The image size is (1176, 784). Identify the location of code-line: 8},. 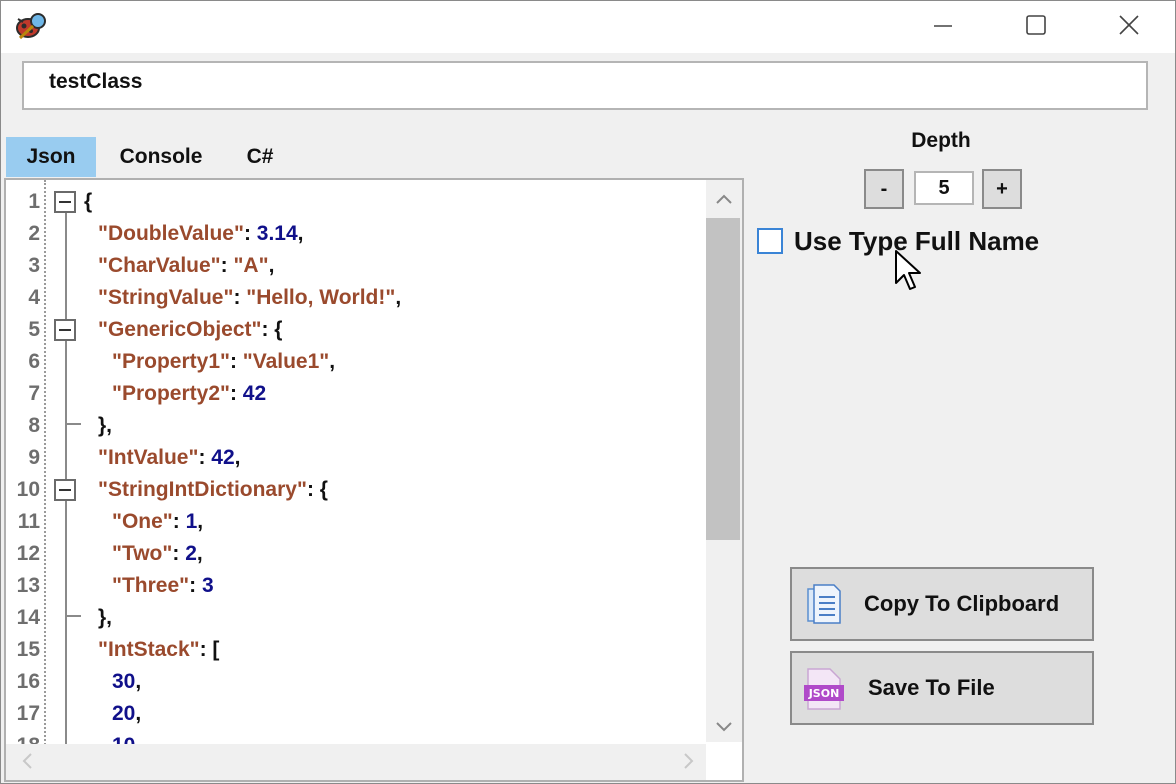
(356, 426).